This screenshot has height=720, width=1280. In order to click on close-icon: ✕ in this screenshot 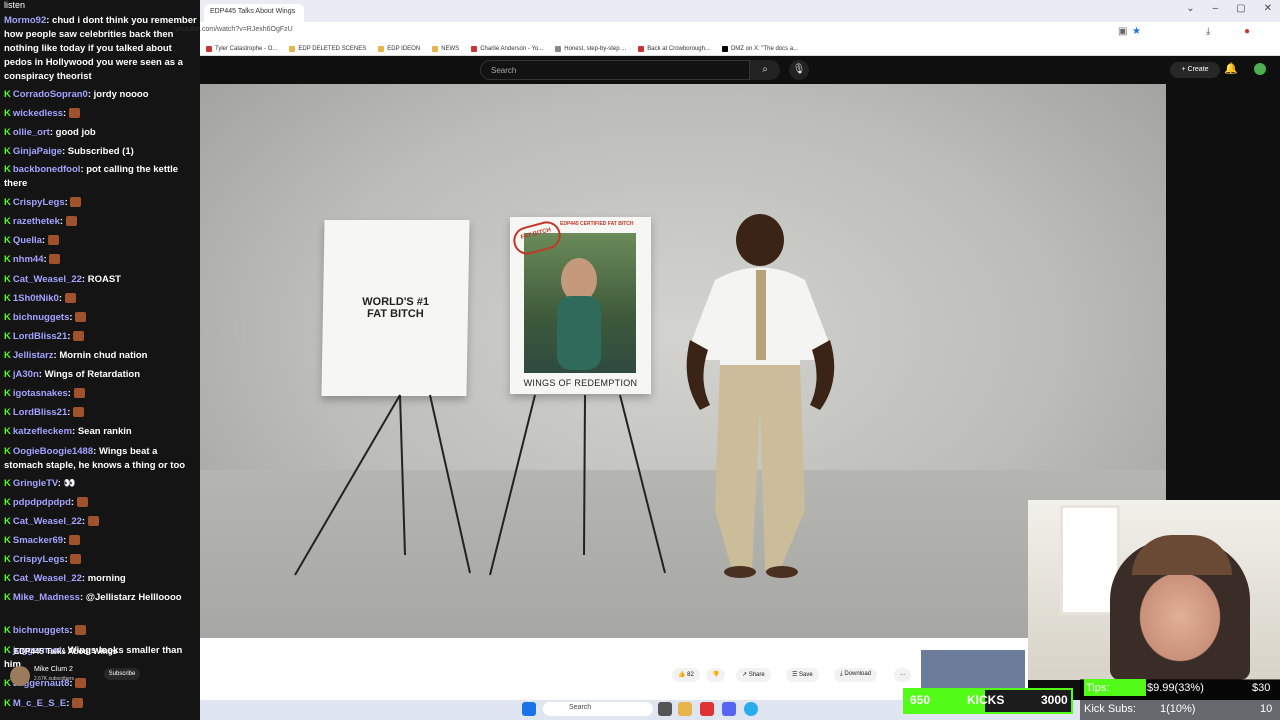, I will do `click(1268, 8)`.